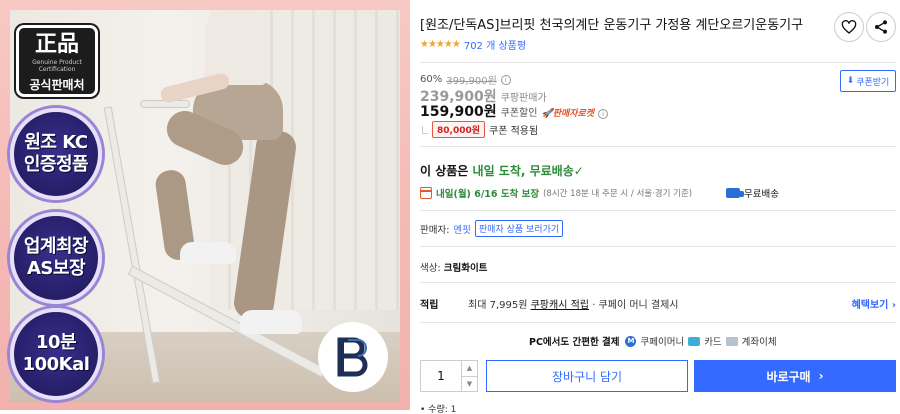 Image resolution: width=900 pixels, height=414 pixels. What do you see at coordinates (56, 354) in the screenshot?
I see `calorie-seal: 10분 100Kal` at bounding box center [56, 354].